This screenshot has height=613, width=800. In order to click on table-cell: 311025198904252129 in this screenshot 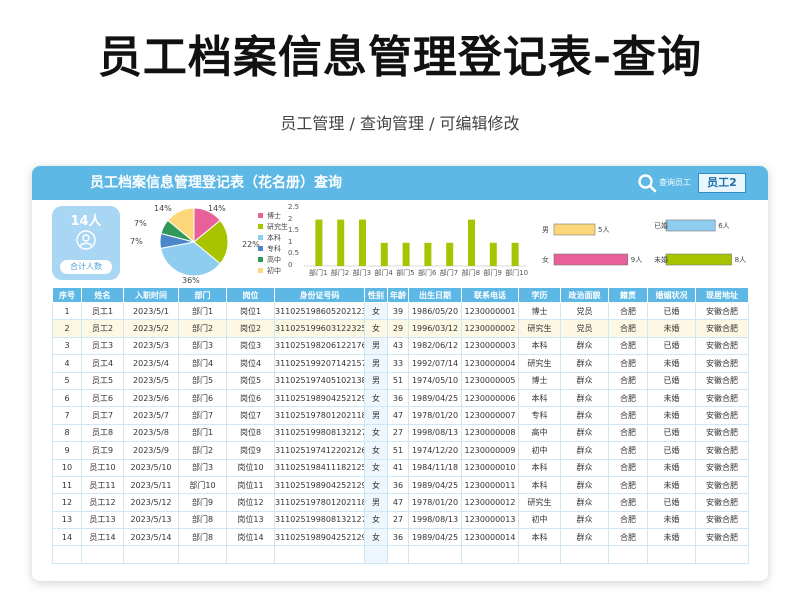, I will do `click(319, 398)`.